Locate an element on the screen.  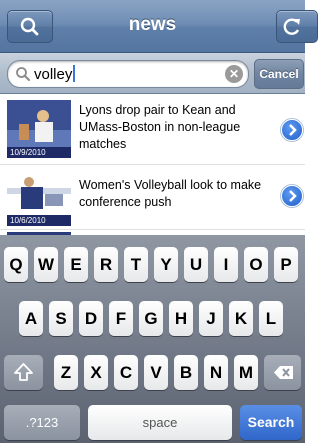
key-w: W is located at coordinates (46, 264).